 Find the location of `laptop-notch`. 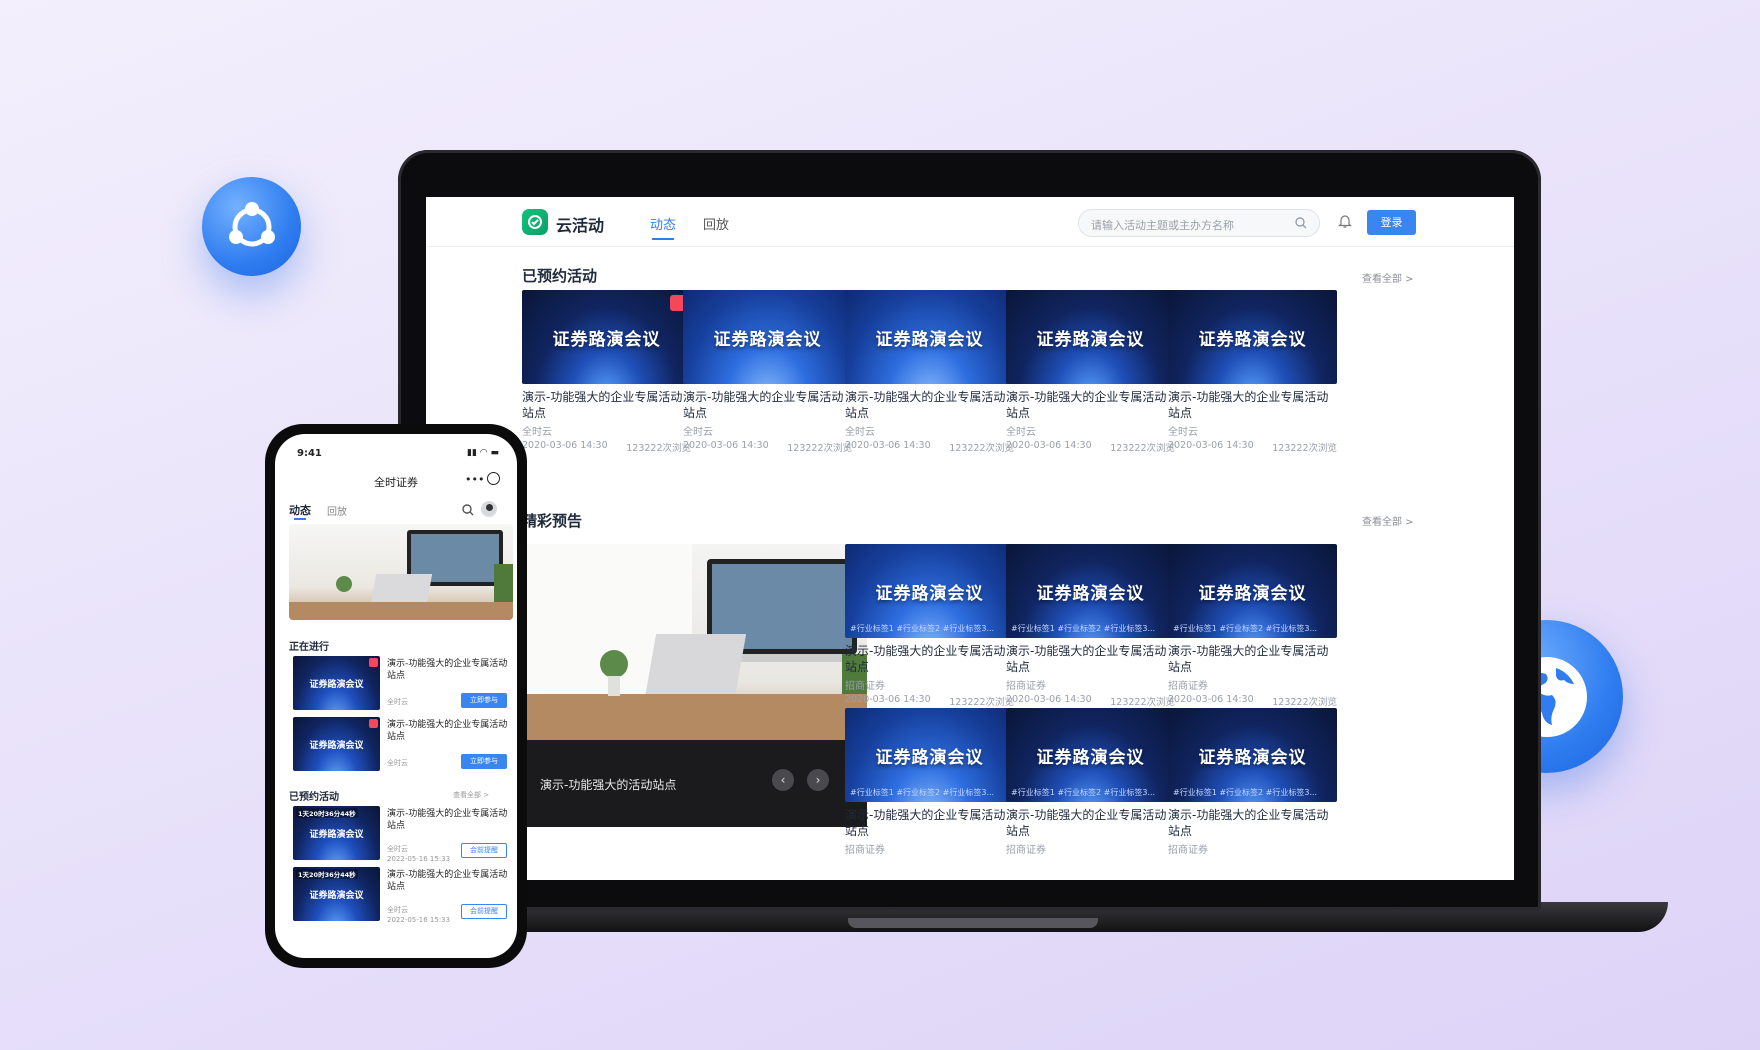

laptop-notch is located at coordinates (973, 923).